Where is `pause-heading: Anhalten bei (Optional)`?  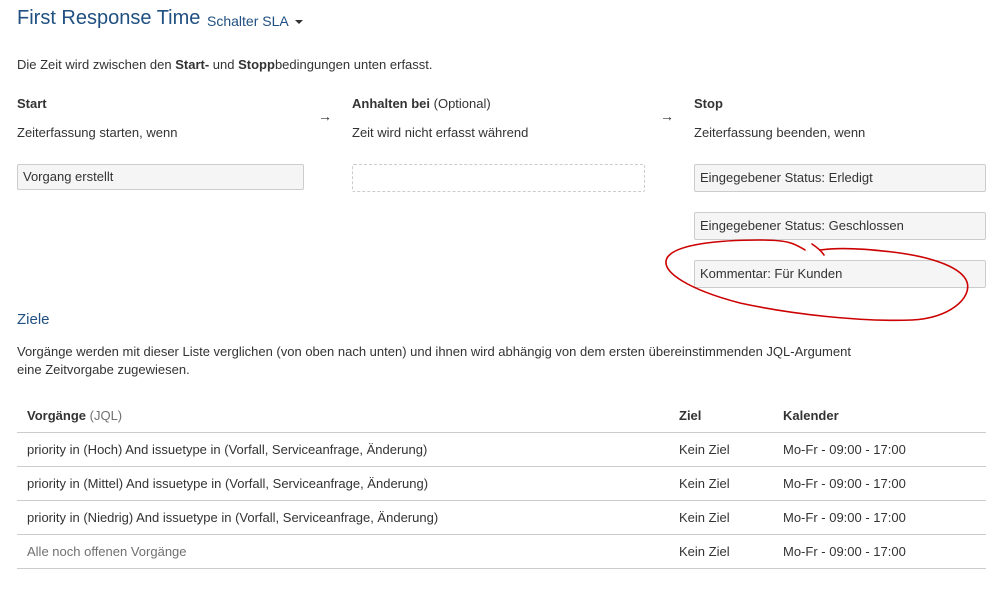 pause-heading: Anhalten bei (Optional) is located at coordinates (421, 103).